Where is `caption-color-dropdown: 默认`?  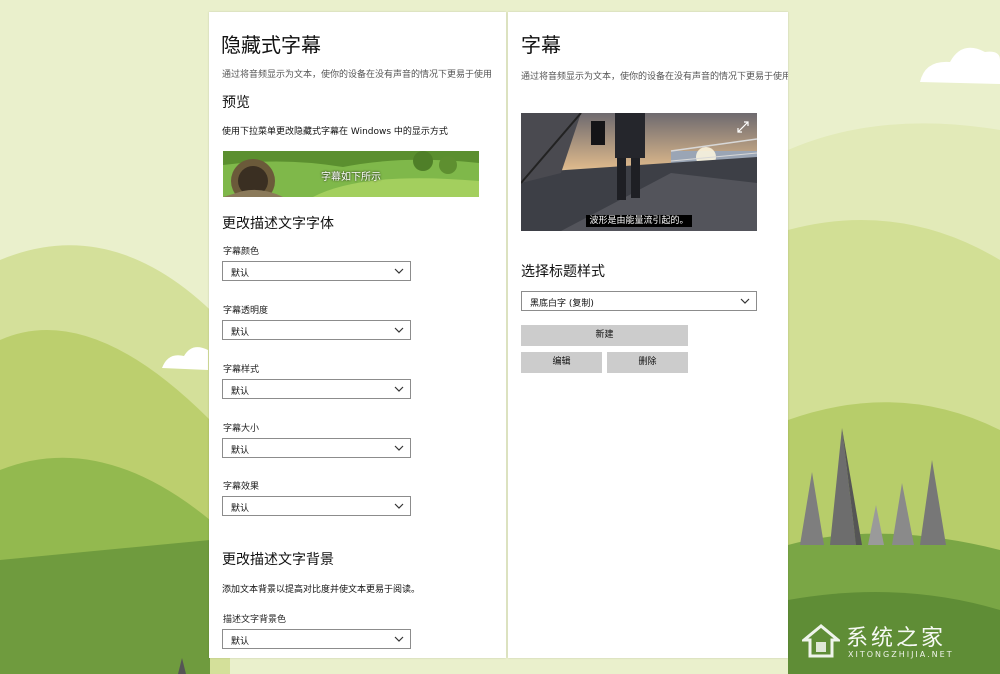
caption-color-dropdown: 默认 is located at coordinates (316, 271).